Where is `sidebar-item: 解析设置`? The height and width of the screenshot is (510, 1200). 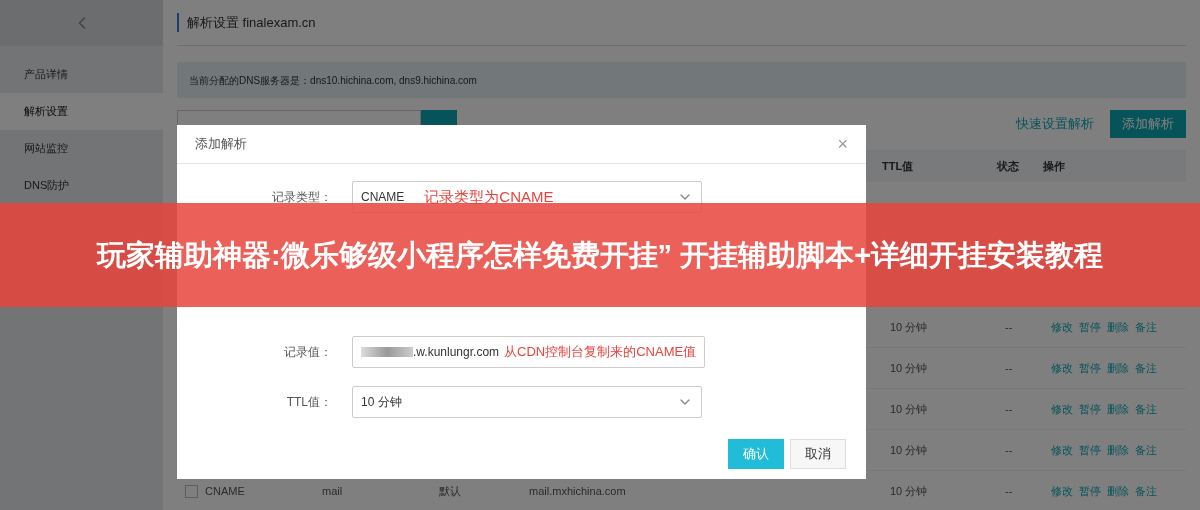
sidebar-item: 解析设置 is located at coordinates (81, 111).